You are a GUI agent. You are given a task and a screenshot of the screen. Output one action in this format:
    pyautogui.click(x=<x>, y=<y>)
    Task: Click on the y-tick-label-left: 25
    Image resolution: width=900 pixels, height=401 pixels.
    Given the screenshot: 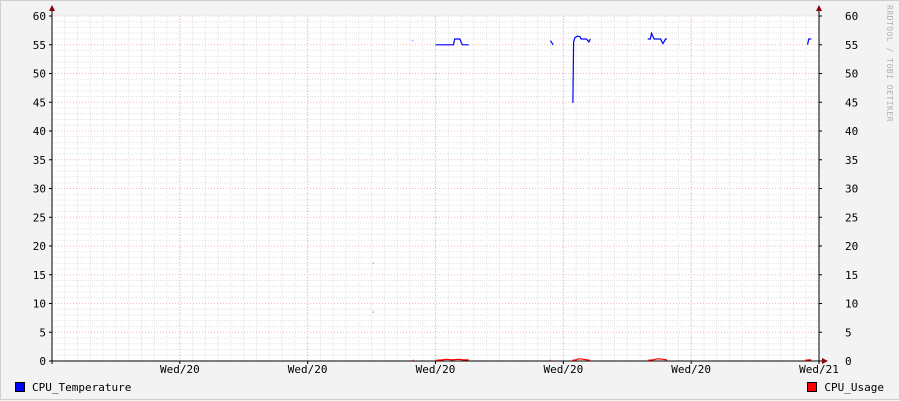 What is the action you would take?
    pyautogui.click(x=39, y=217)
    